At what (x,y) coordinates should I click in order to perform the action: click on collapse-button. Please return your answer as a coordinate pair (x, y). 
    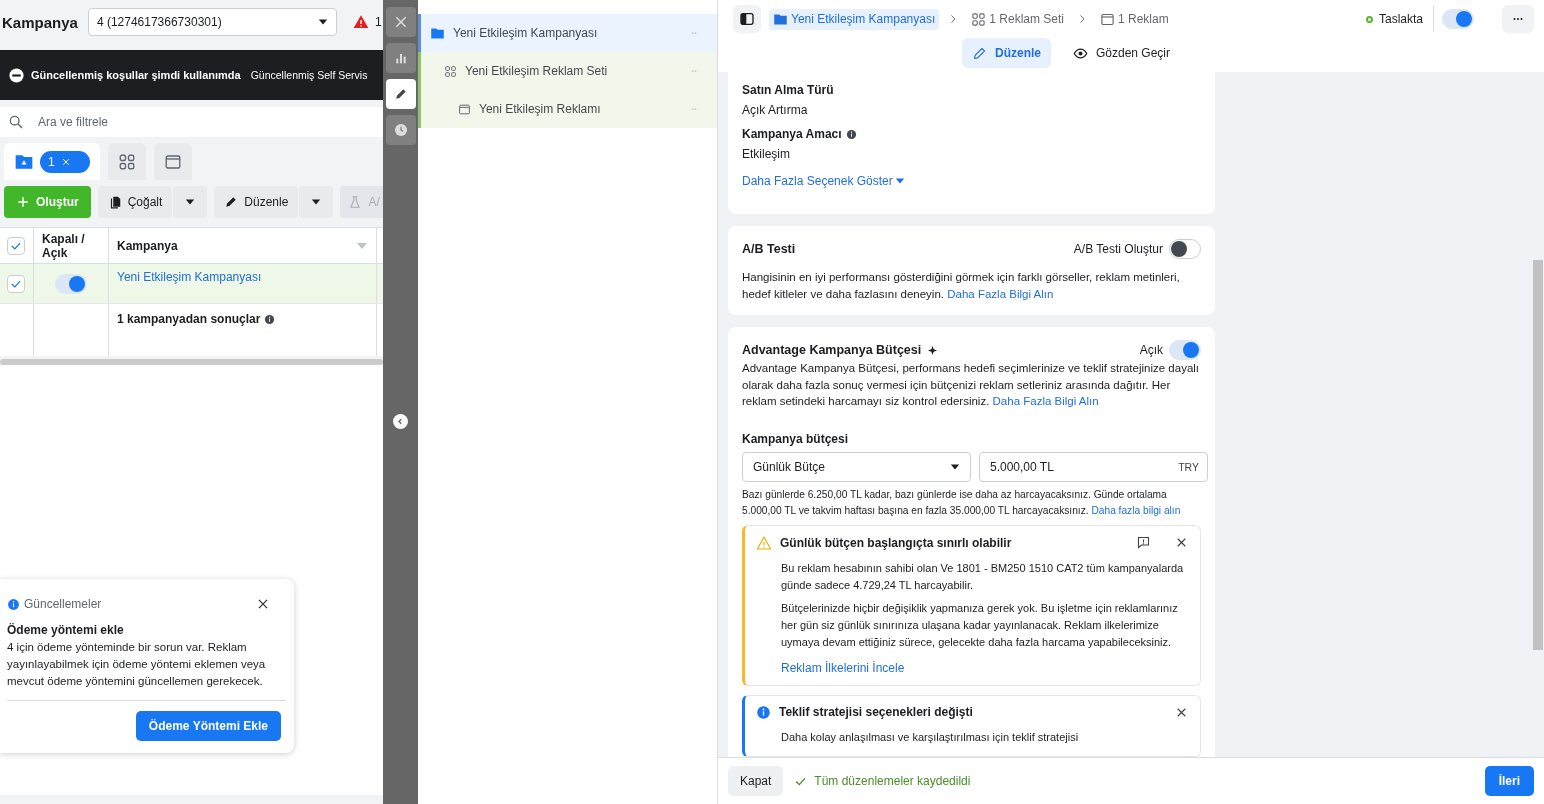
    Looking at the image, I should click on (400, 421).